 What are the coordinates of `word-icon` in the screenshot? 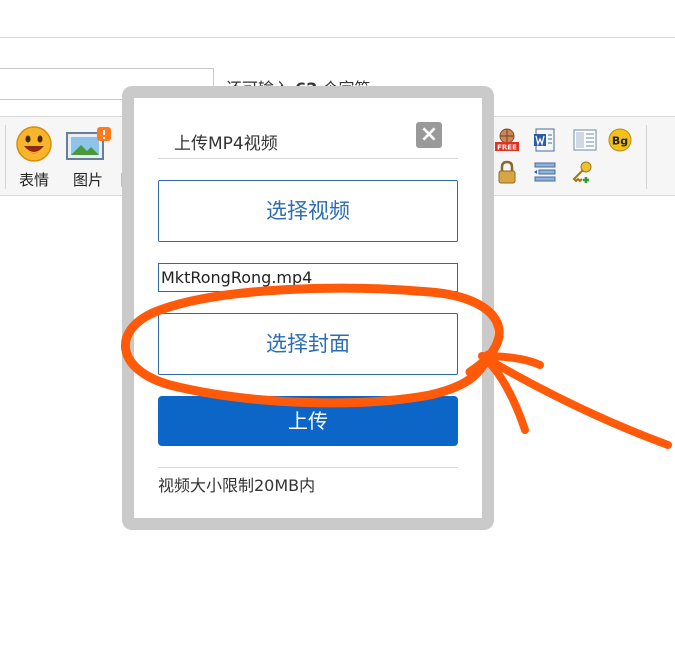 It's located at (545, 140).